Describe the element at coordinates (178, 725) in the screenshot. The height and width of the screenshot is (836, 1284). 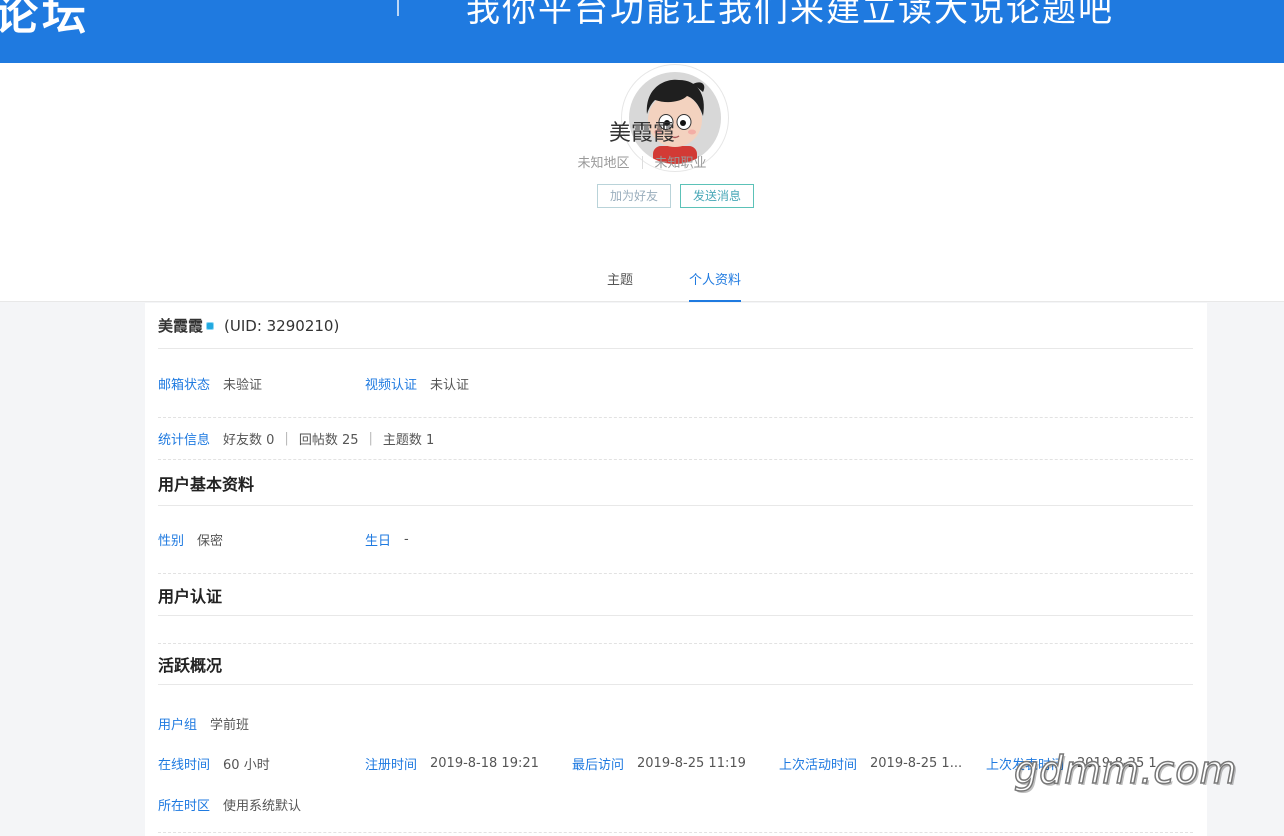
I see `user-group-label: 用户组` at that location.